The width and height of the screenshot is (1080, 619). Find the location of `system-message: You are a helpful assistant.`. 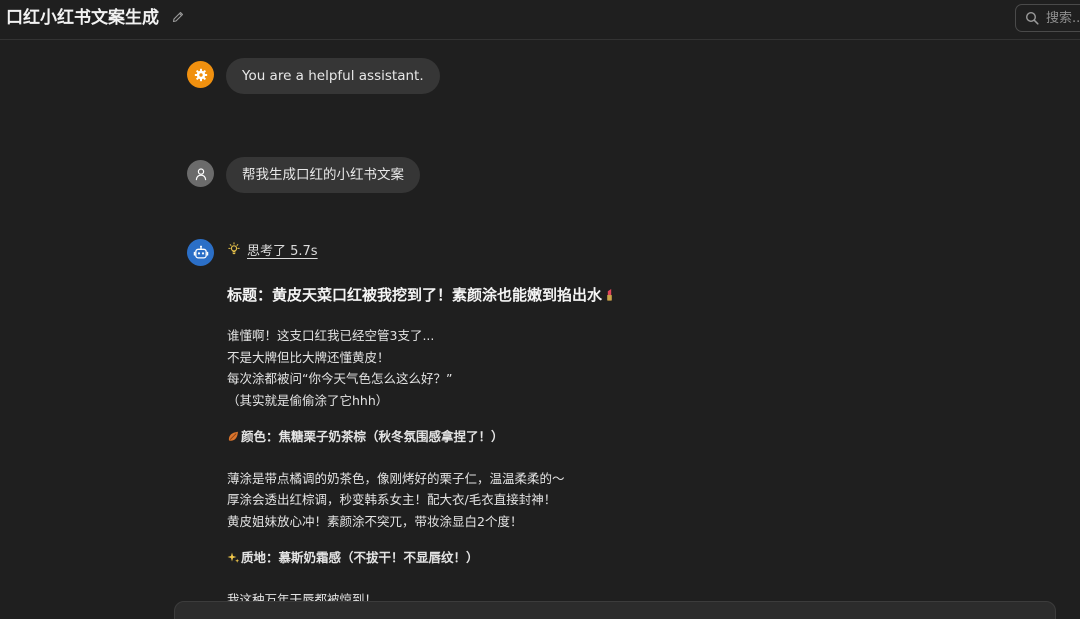

system-message: You are a helpful assistant. is located at coordinates (333, 76).